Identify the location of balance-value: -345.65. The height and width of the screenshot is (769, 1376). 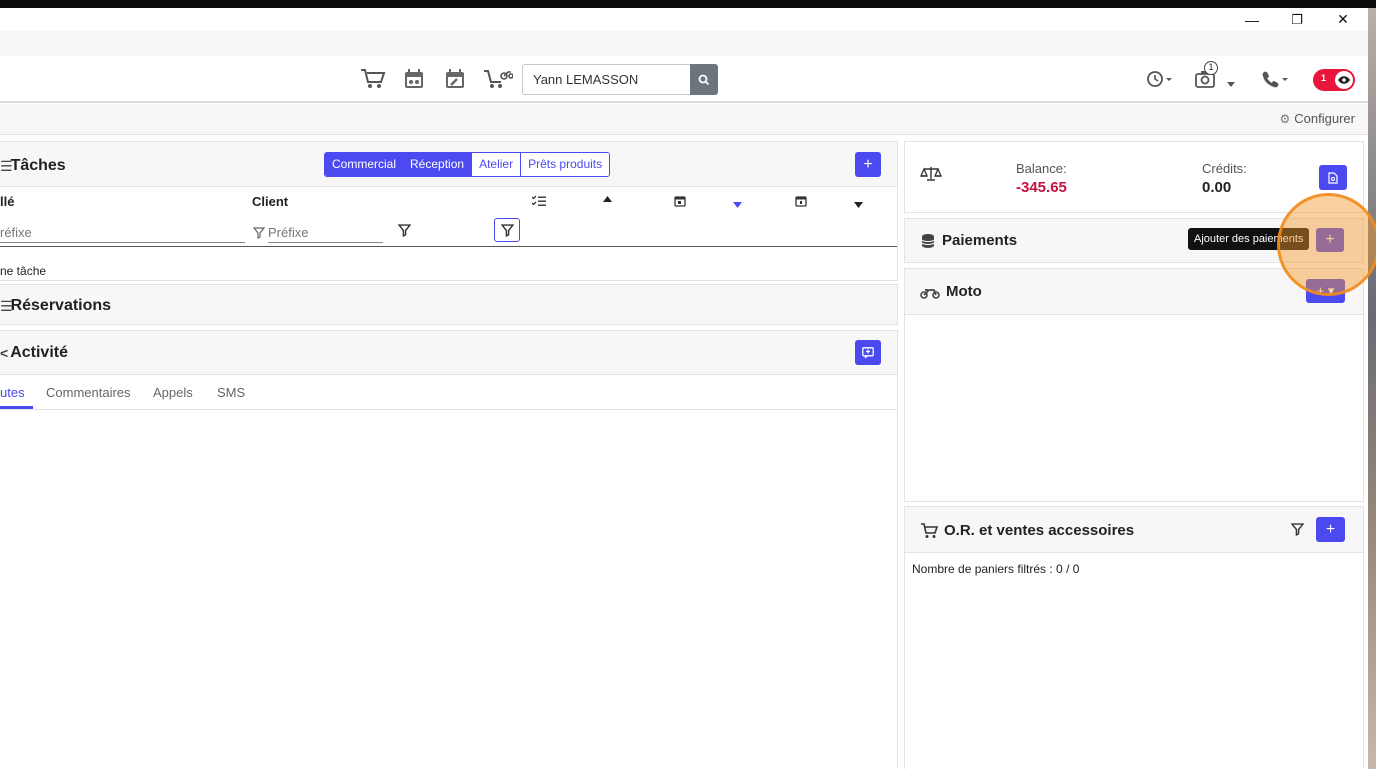
(1041, 187).